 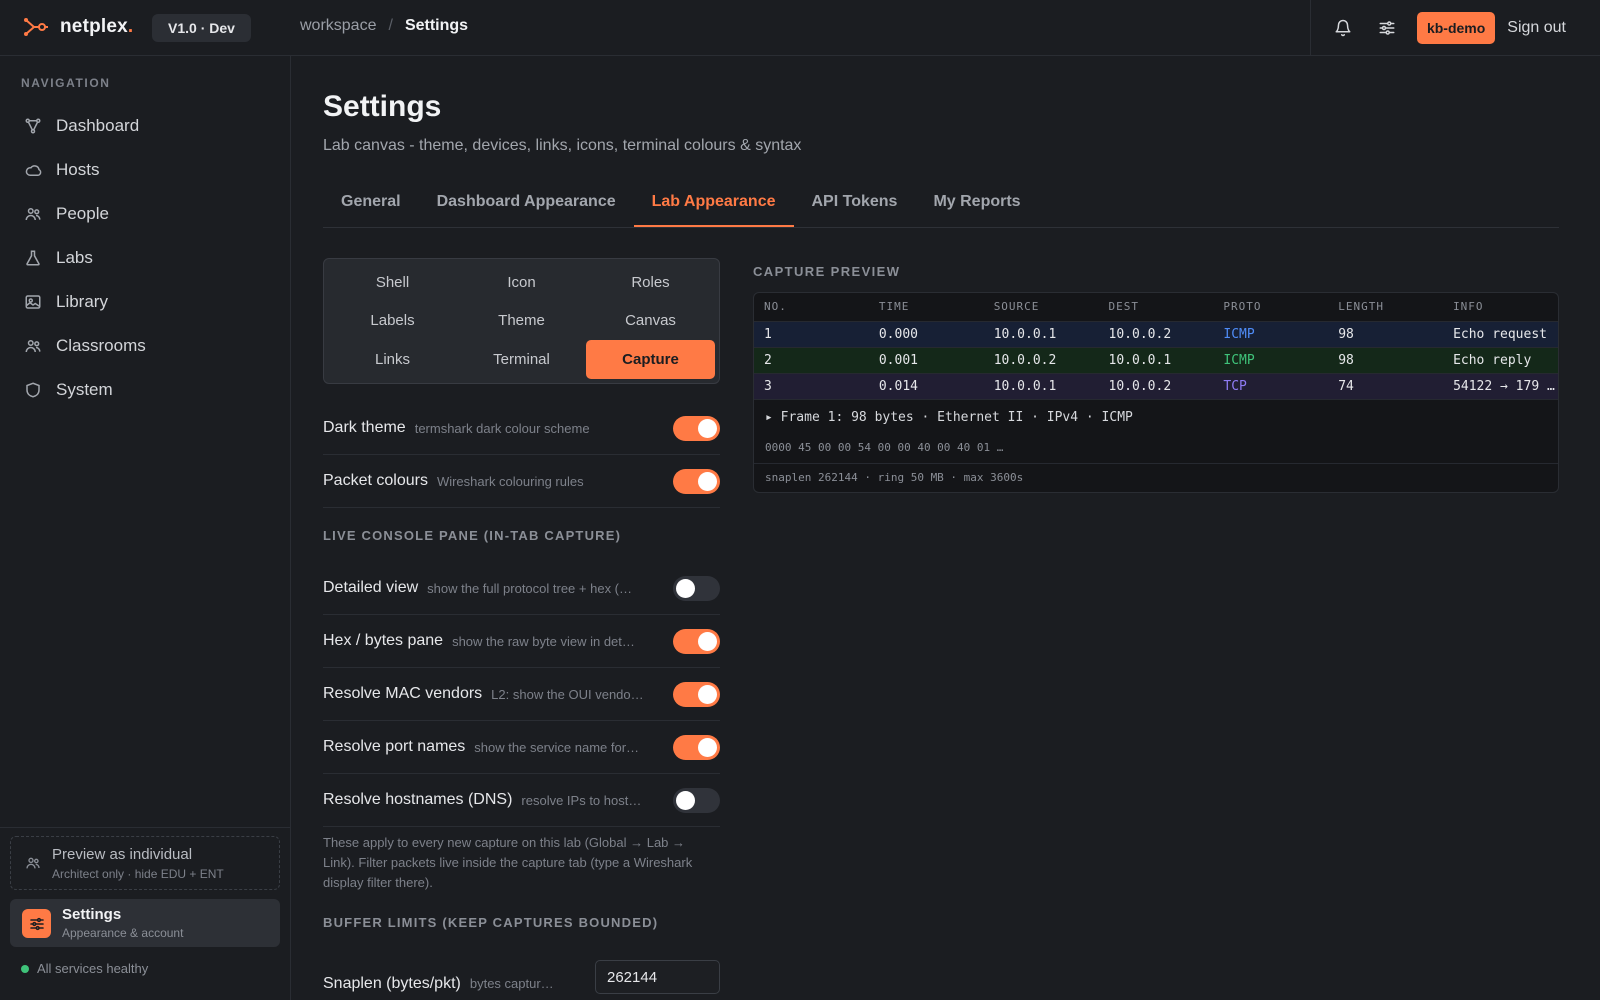 What do you see at coordinates (33, 126) in the screenshot?
I see `graph-icon` at bounding box center [33, 126].